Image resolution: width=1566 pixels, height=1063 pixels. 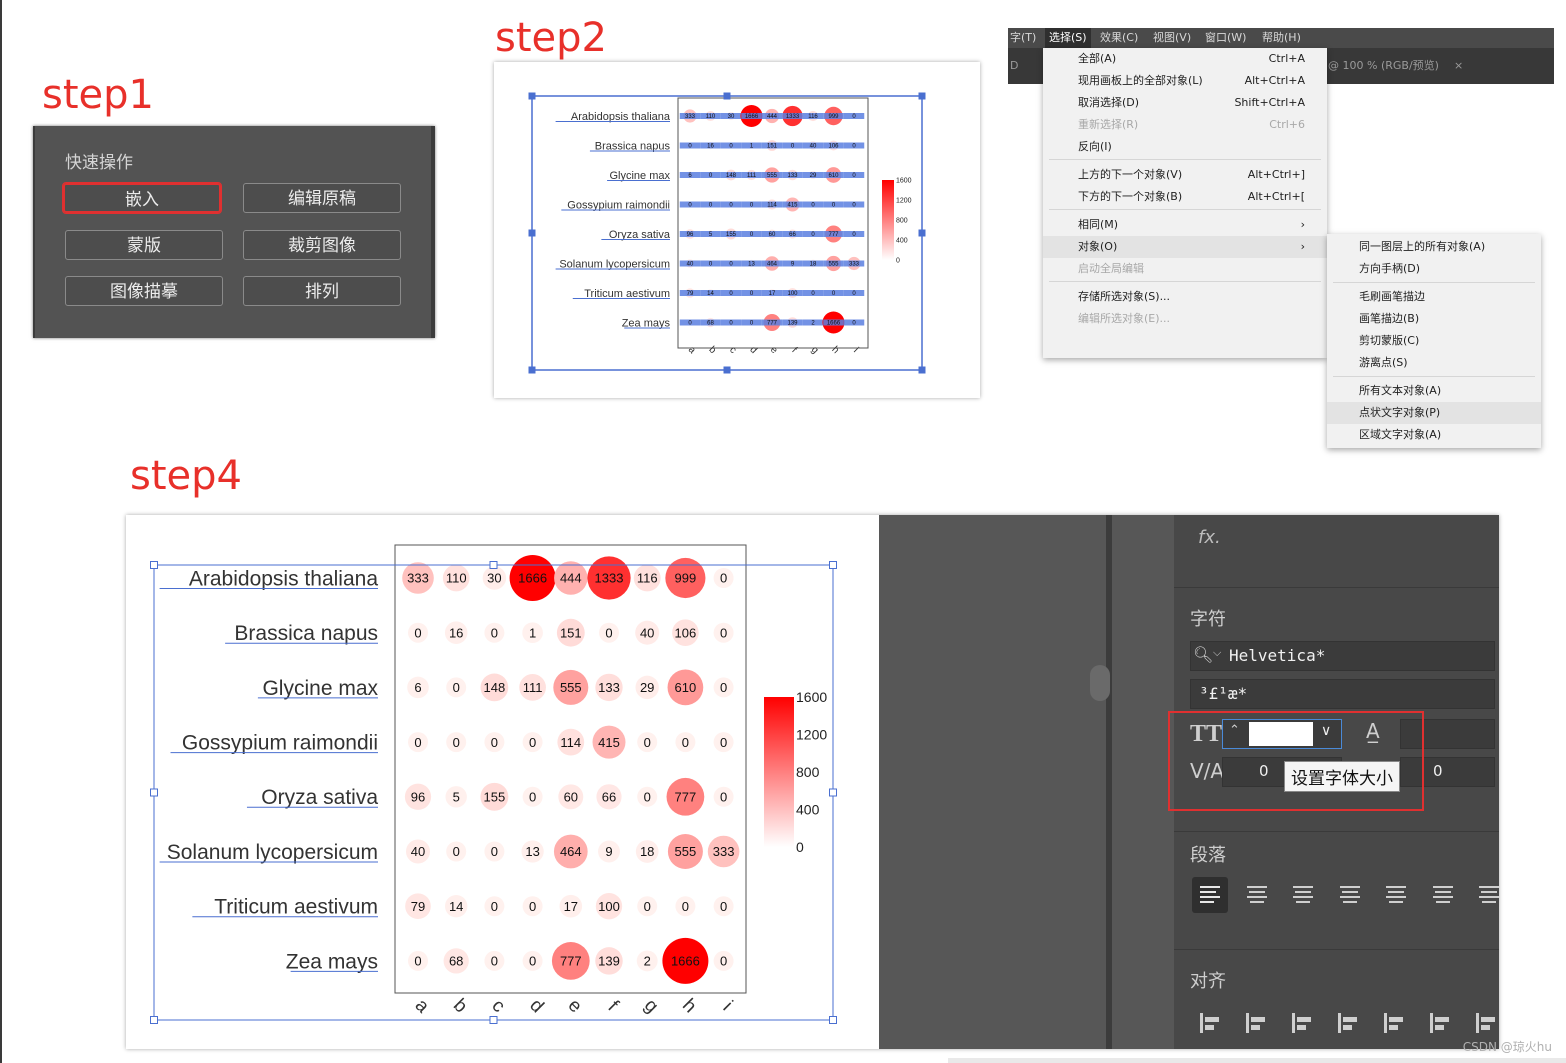 What do you see at coordinates (1185, 81) in the screenshot?
I see `menu-item-all-on-artboard: 现用画板上的全部对象(L) Alt+Ctrl+A` at bounding box center [1185, 81].